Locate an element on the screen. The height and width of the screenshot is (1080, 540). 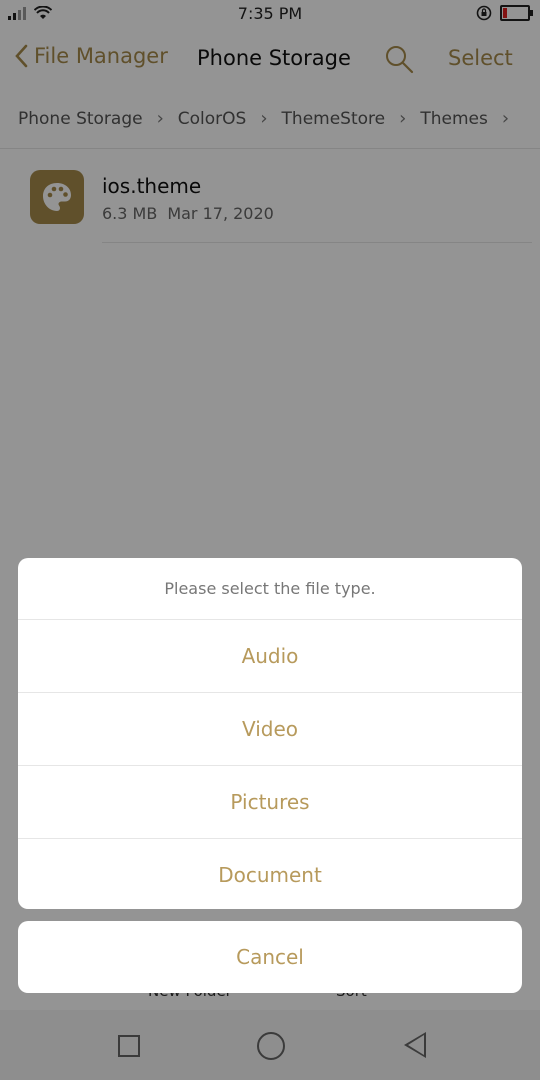
option-document: Document is located at coordinates (270, 874).